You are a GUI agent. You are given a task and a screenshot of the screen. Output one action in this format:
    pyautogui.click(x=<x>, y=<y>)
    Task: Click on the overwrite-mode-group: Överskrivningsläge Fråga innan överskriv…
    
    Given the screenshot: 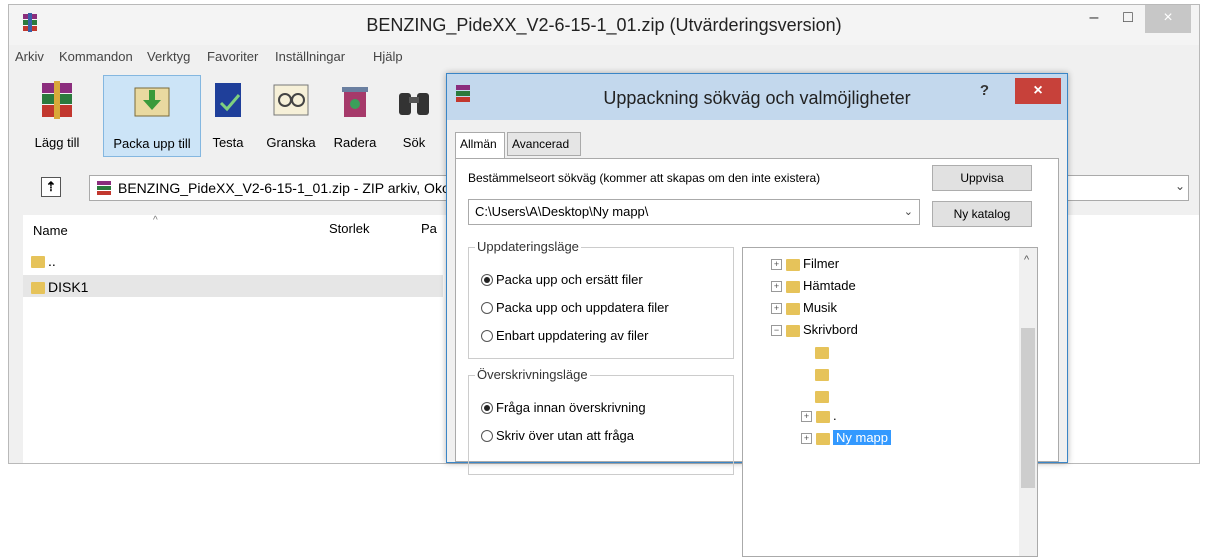 What is the action you would take?
    pyautogui.click(x=601, y=421)
    